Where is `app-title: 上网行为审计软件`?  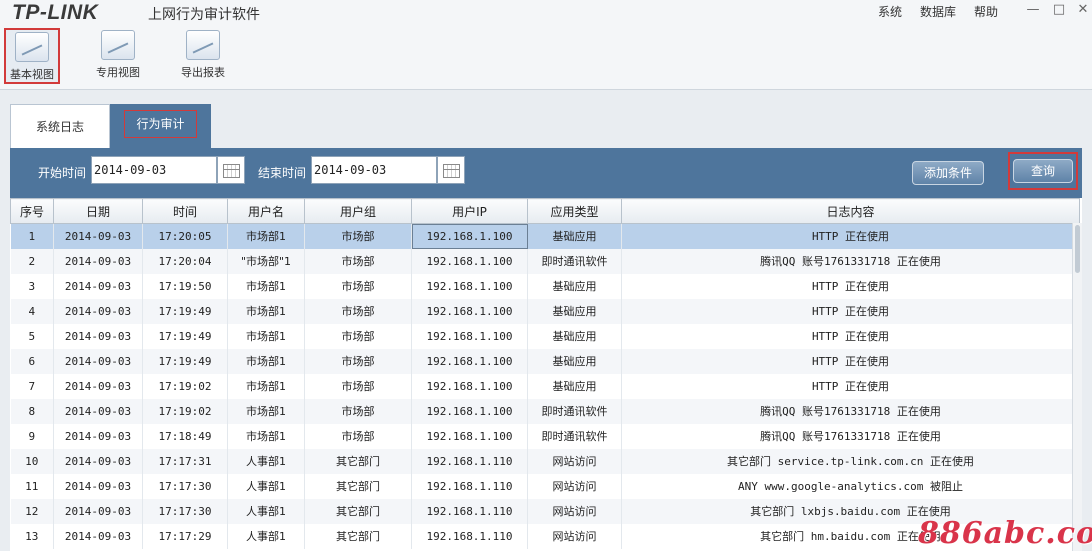 app-title: 上网行为审计软件 is located at coordinates (204, 15).